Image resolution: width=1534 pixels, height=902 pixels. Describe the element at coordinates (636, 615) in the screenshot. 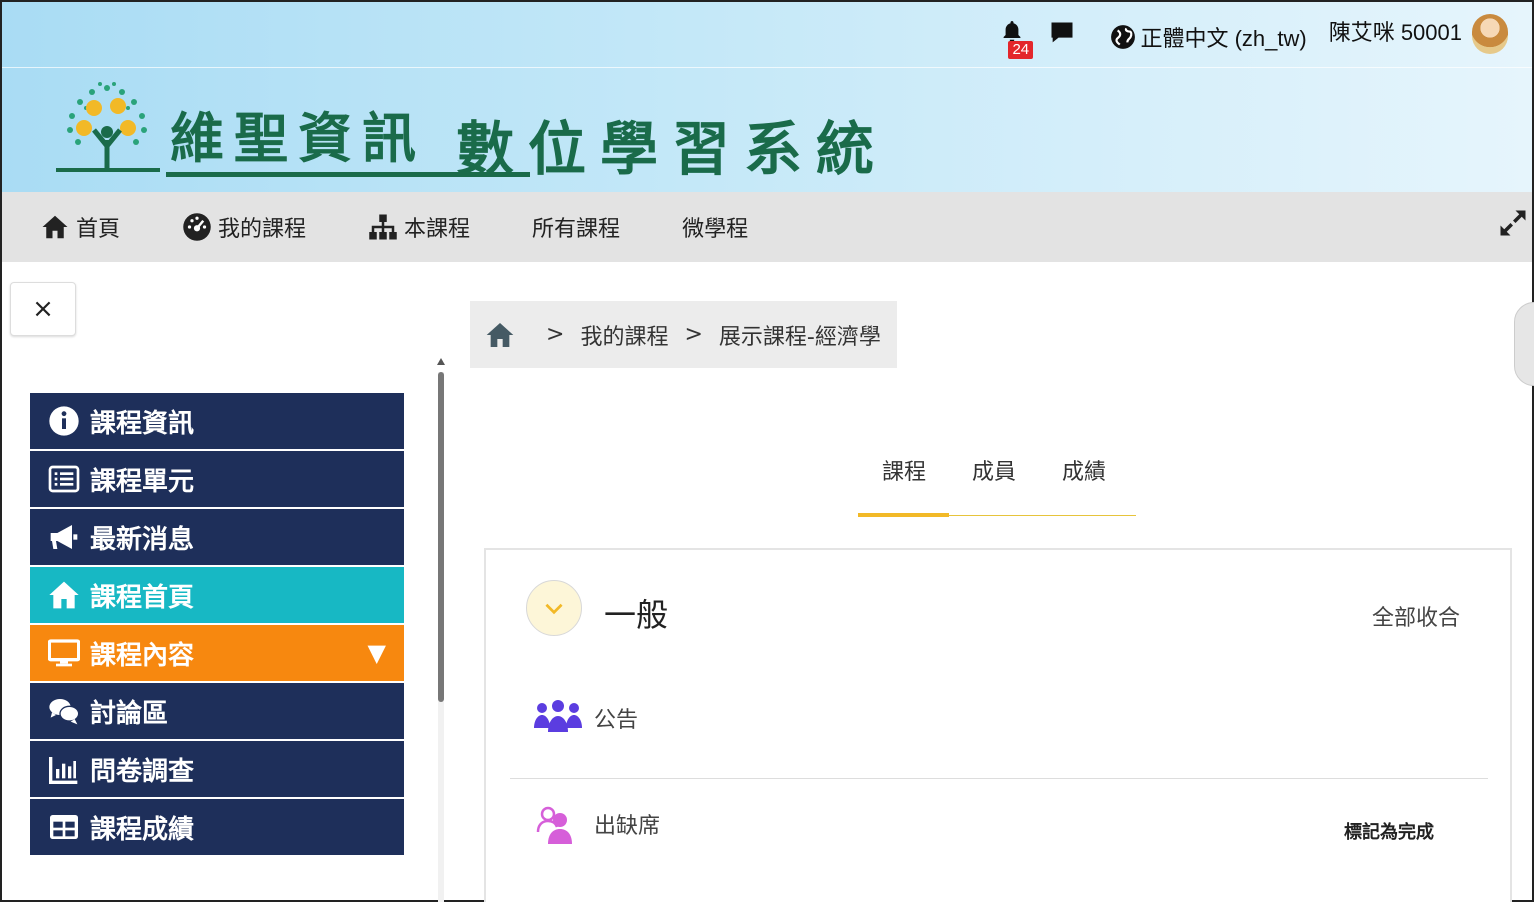

I see `section-title: 一般` at that location.